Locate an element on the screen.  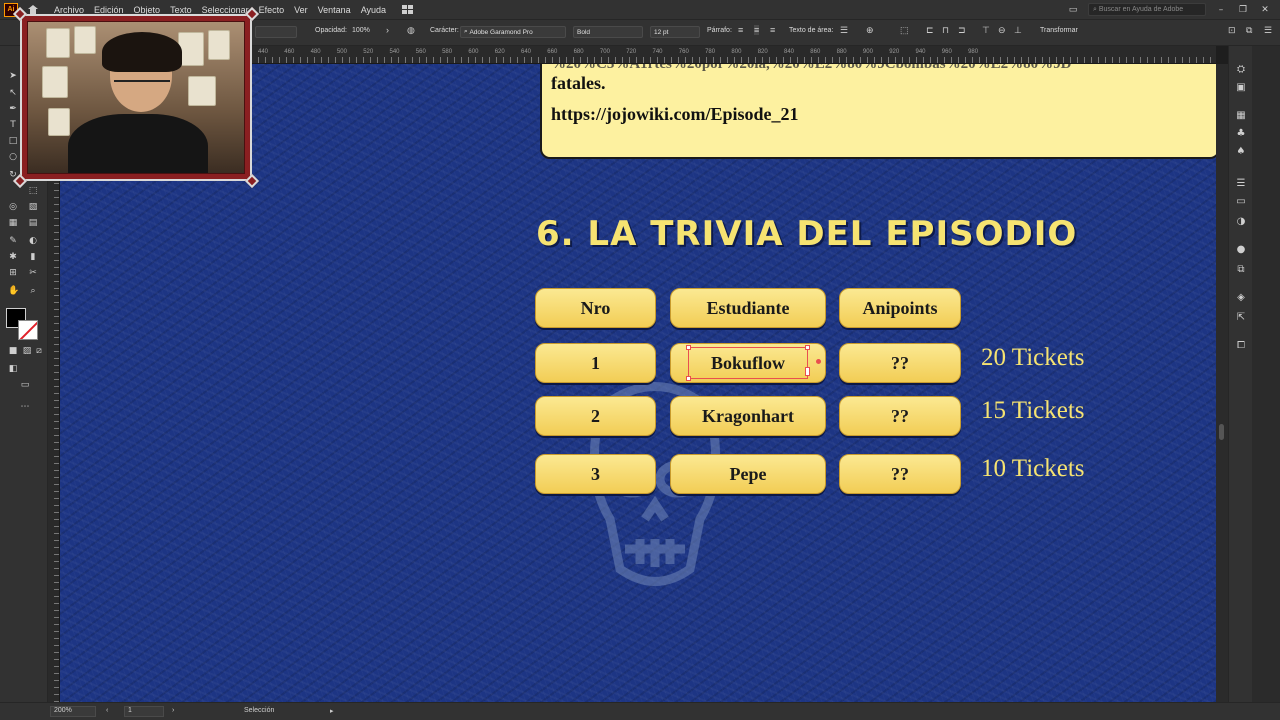
graph-tool-icon: ▮ is located at coordinates (33, 257).